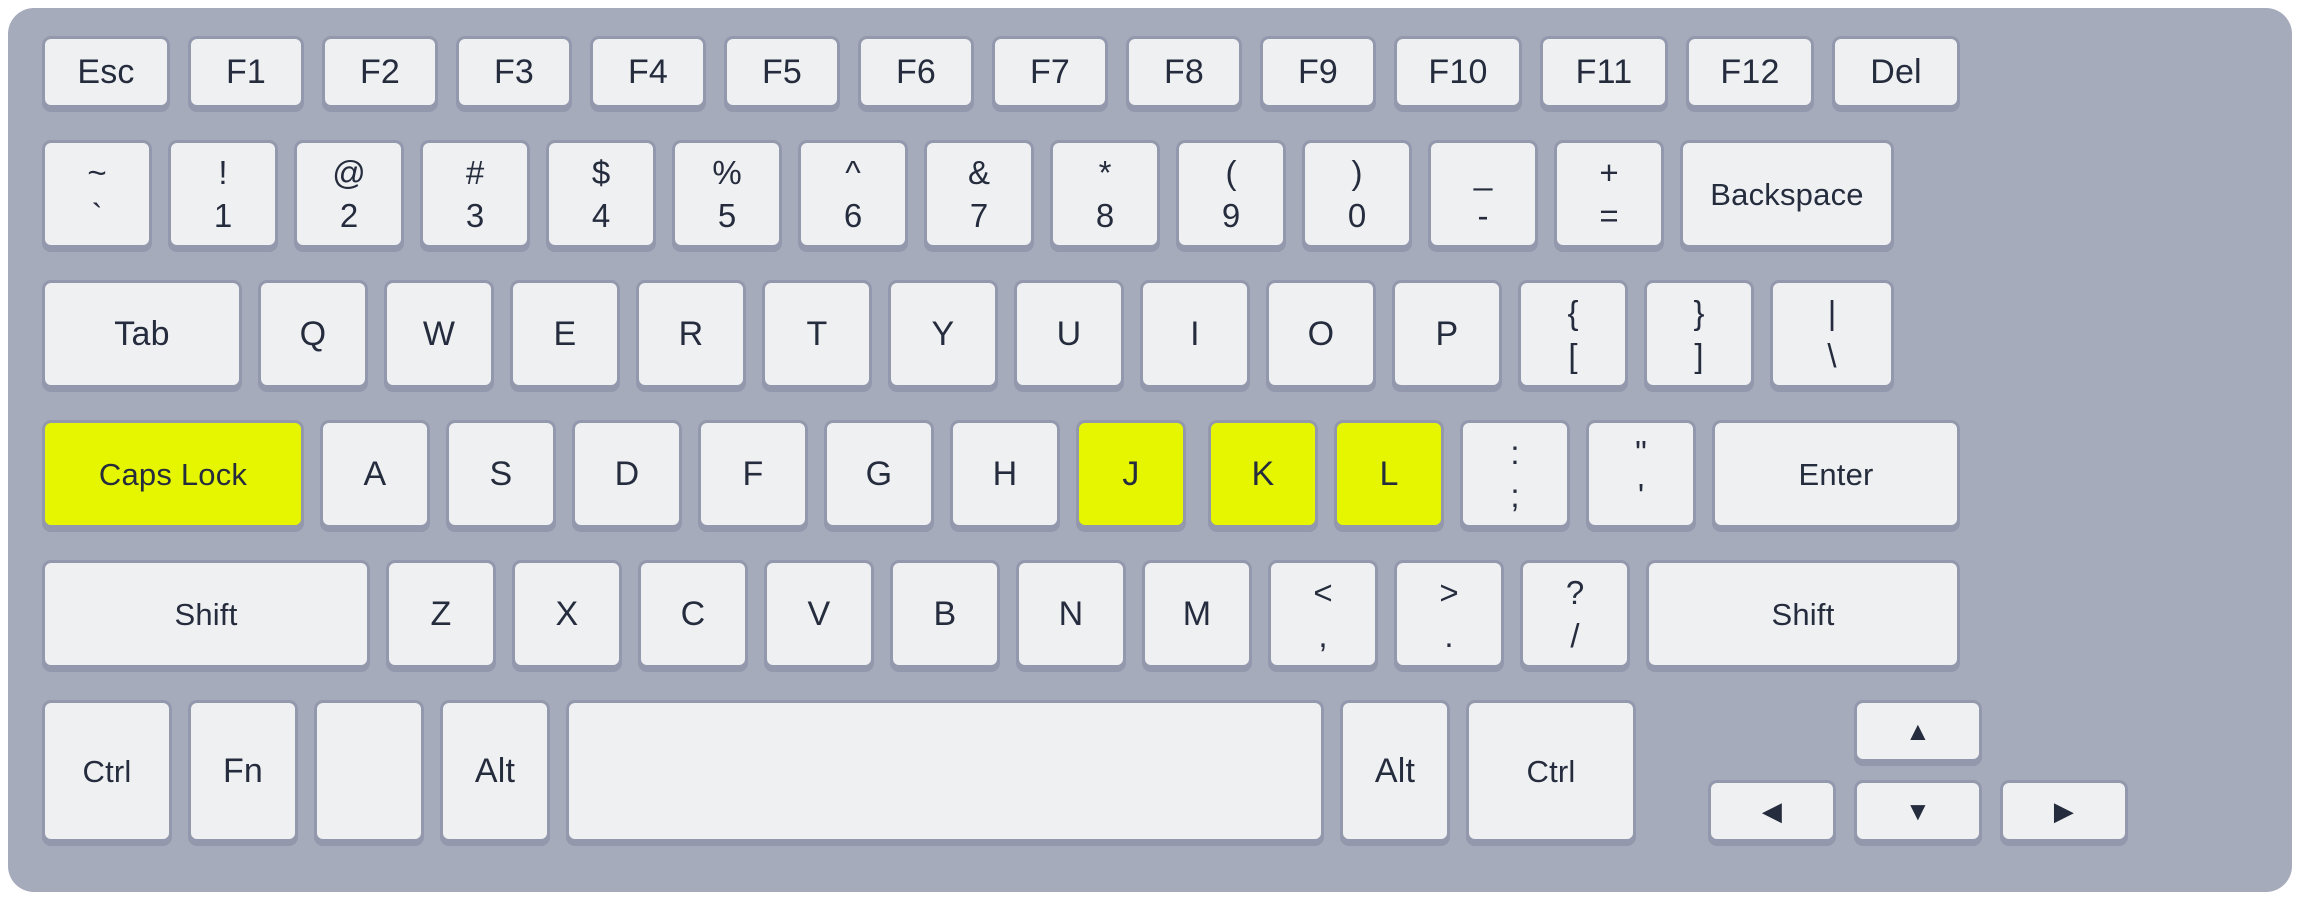  I want to click on key-altleft: Alt, so click(495, 771).